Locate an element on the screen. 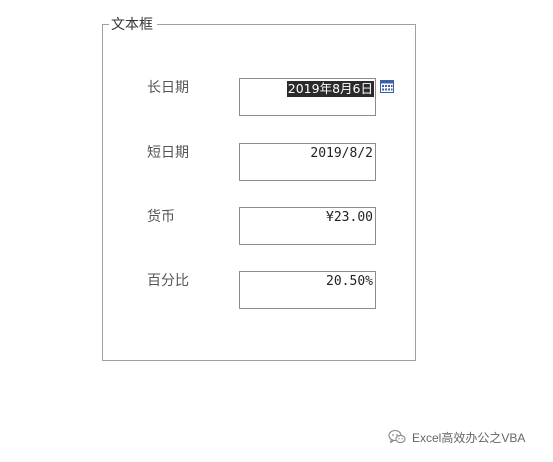  currency-textbox: ¥23.00 is located at coordinates (307, 226).